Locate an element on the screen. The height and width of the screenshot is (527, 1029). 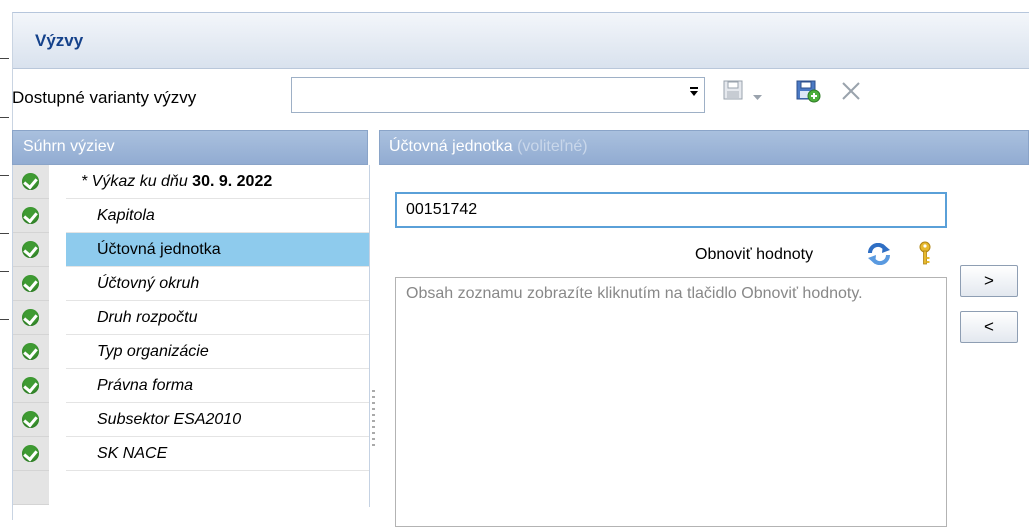
summary-header: Súhrn výziev is located at coordinates (190, 147).